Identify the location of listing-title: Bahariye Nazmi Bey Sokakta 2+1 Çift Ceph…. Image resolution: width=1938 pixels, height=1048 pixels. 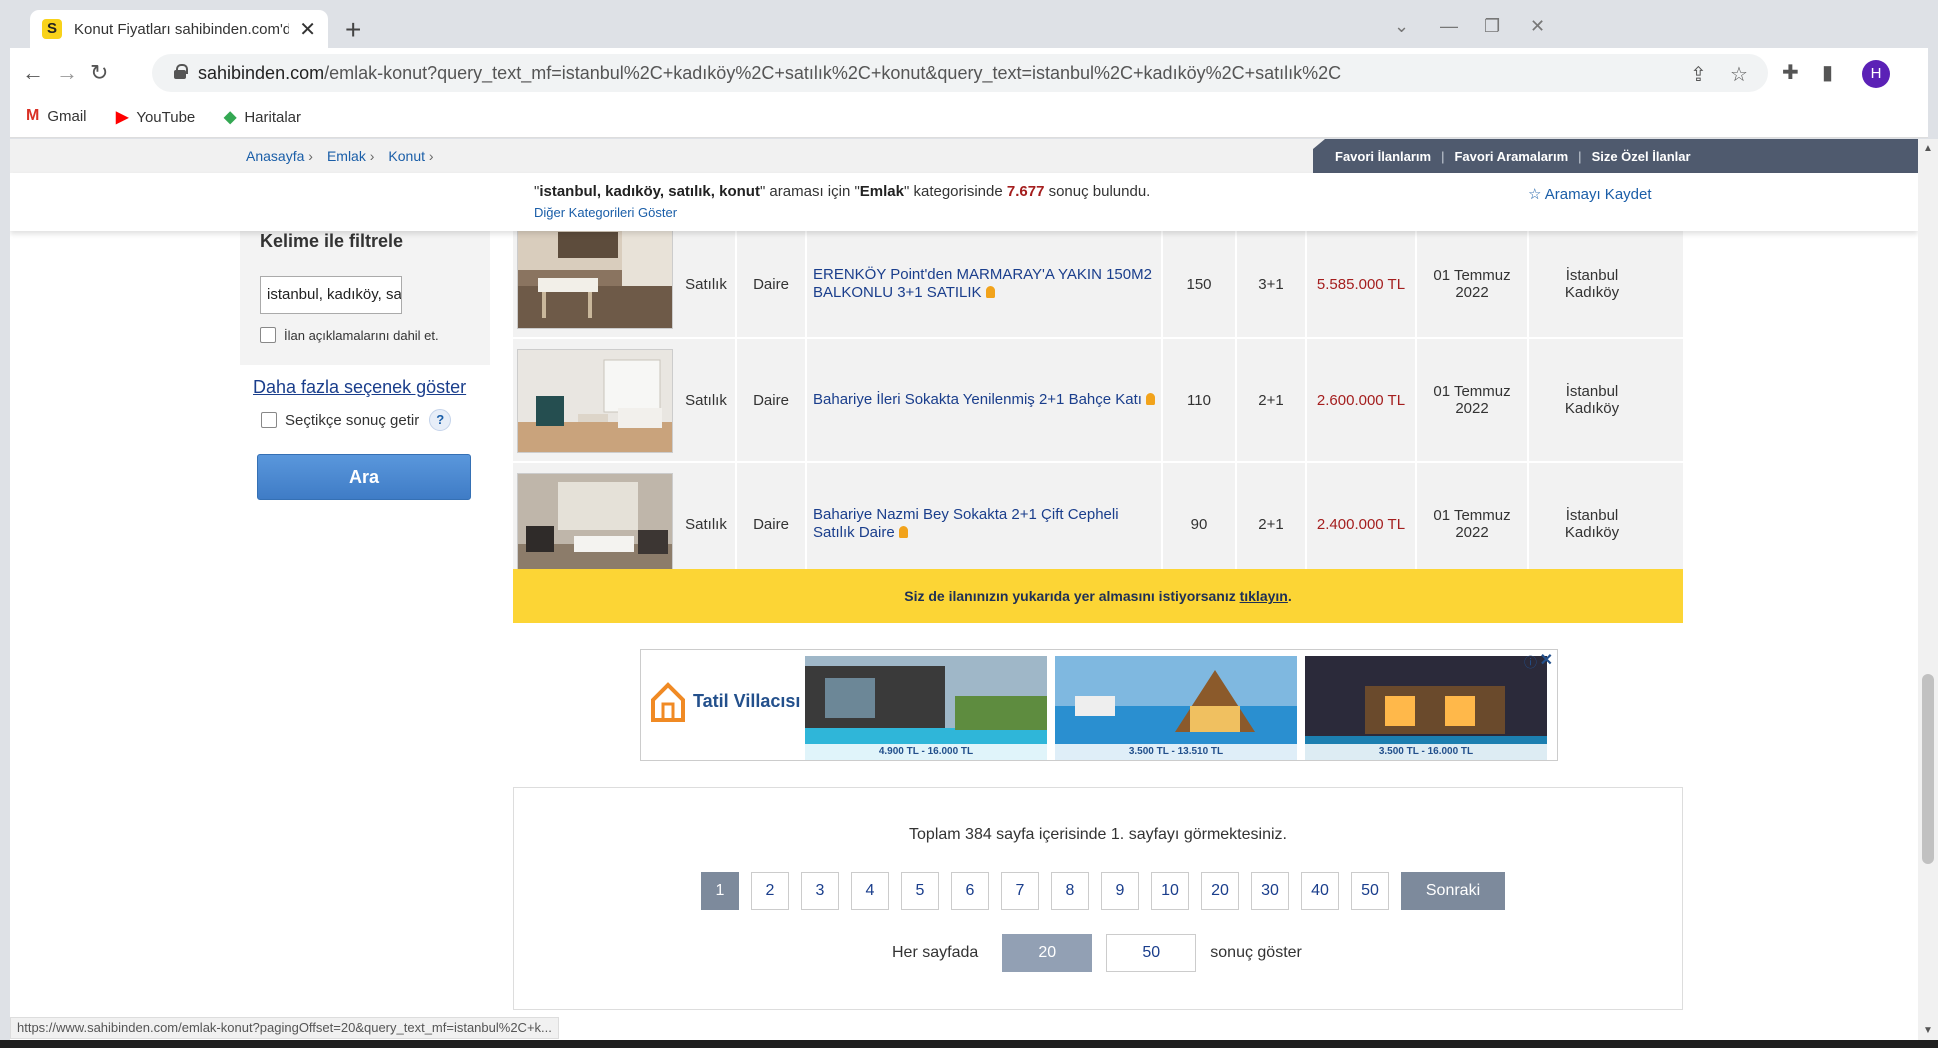
(985, 524).